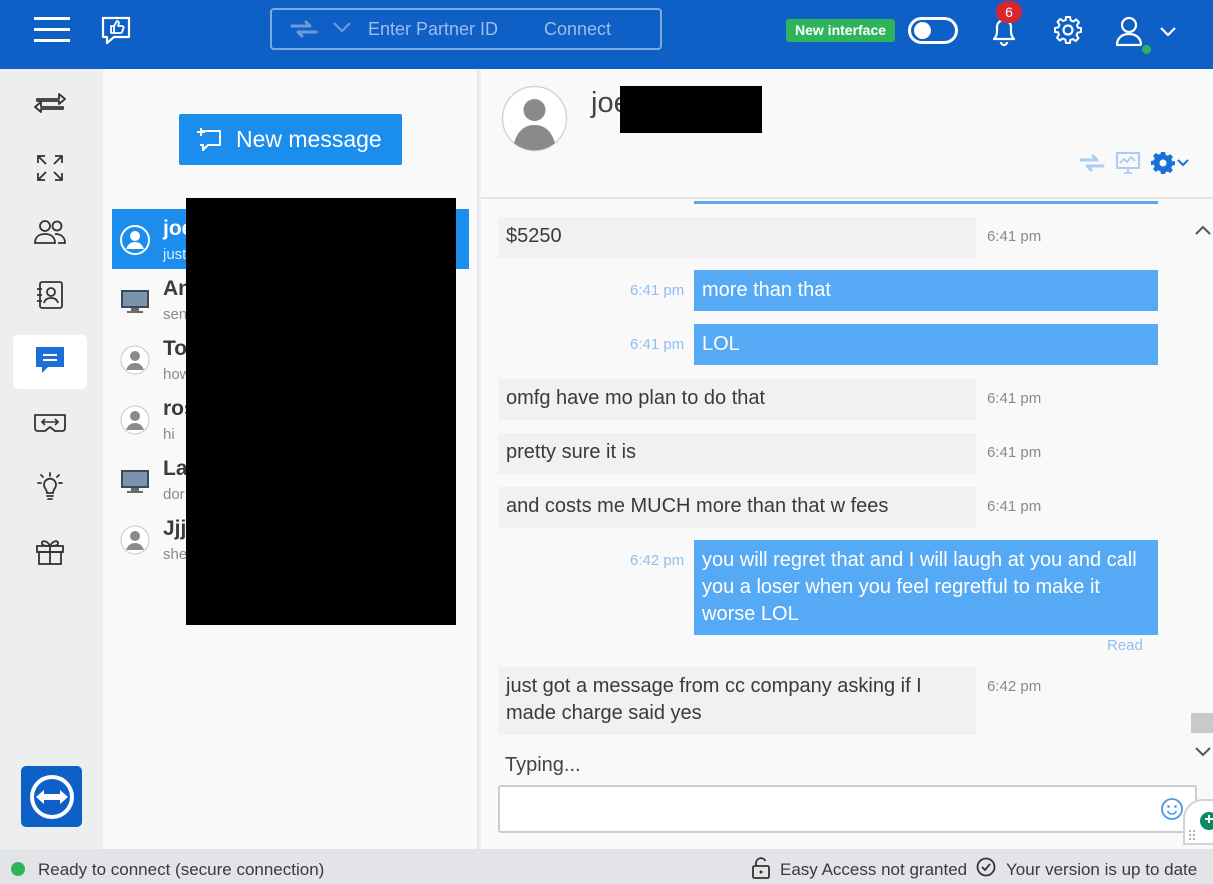 The width and height of the screenshot is (1213, 884). I want to click on notification-badge: 6, so click(1009, 12).